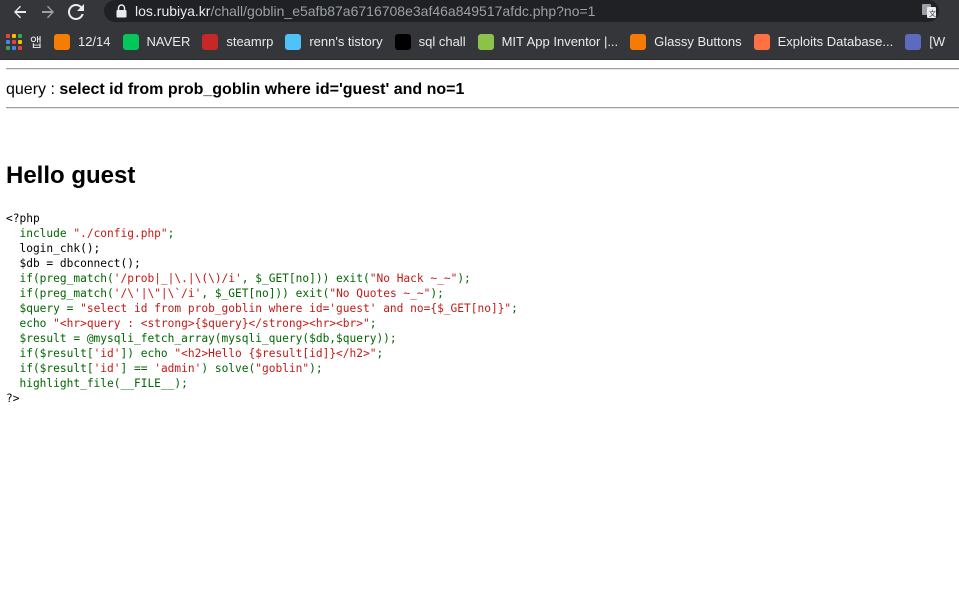 This screenshot has width=959, height=593. I want to click on arrow-right-icon, so click(48, 12).